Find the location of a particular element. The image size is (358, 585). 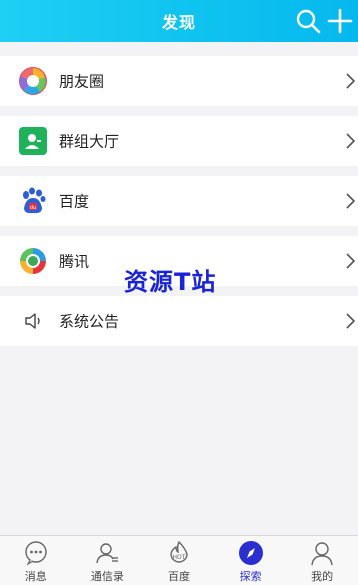

list-item-announcements: 系统公告 is located at coordinates (179, 321).